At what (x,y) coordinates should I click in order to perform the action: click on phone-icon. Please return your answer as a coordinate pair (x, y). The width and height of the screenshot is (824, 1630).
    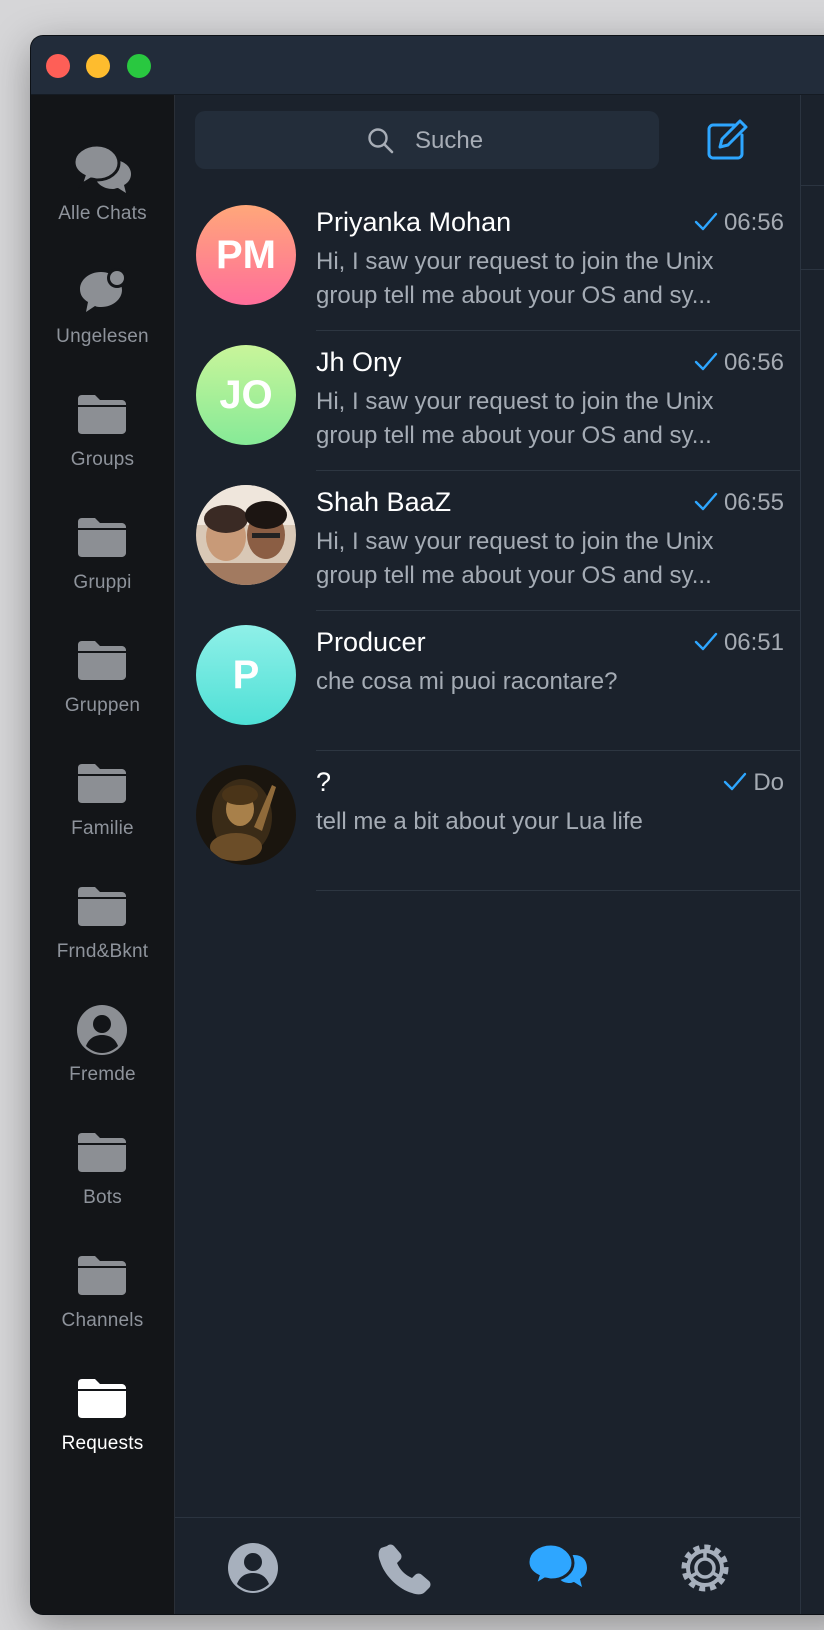
    Looking at the image, I should click on (405, 1568).